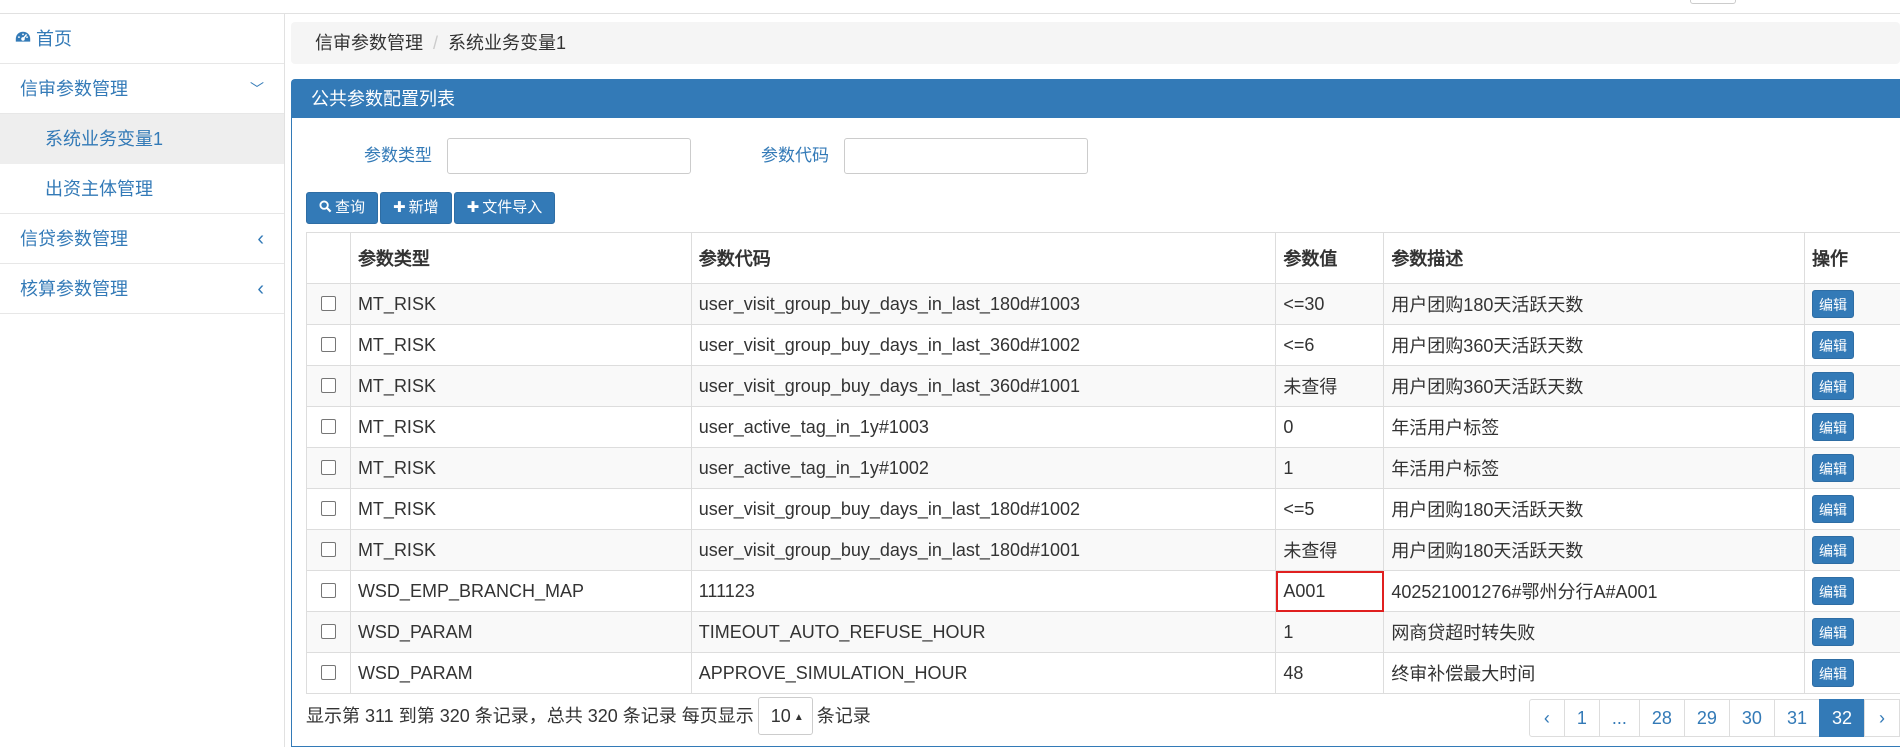 This screenshot has width=1900, height=747. What do you see at coordinates (1594, 258) in the screenshot?
I see `header-param-desc: 参数描述` at bounding box center [1594, 258].